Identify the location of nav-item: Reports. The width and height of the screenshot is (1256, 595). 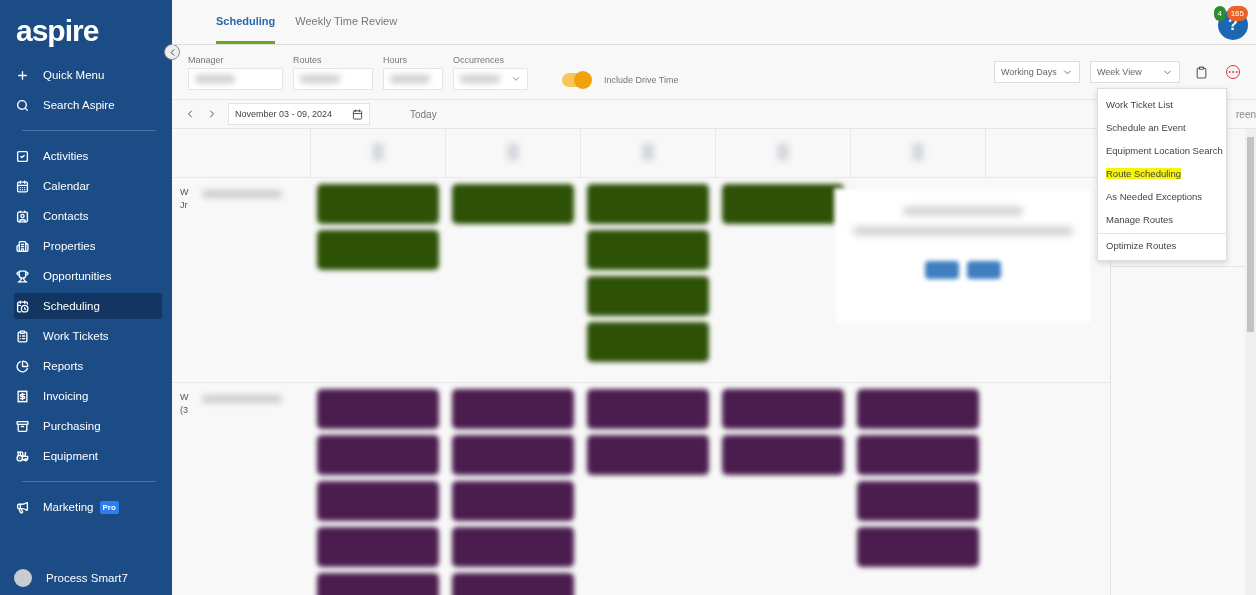
(88, 366).